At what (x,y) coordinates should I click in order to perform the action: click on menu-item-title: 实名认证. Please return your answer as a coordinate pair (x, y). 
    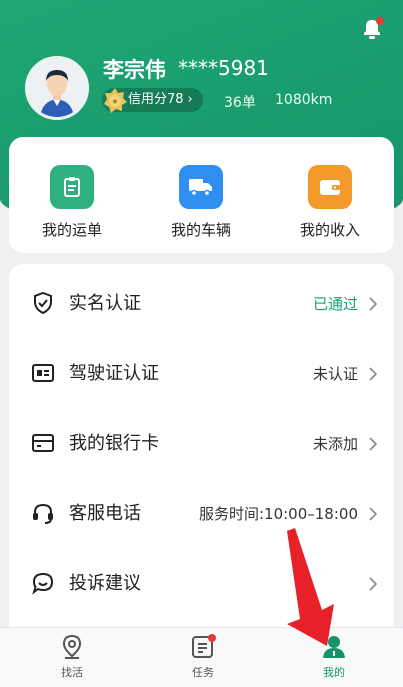
    Looking at the image, I should click on (105, 303).